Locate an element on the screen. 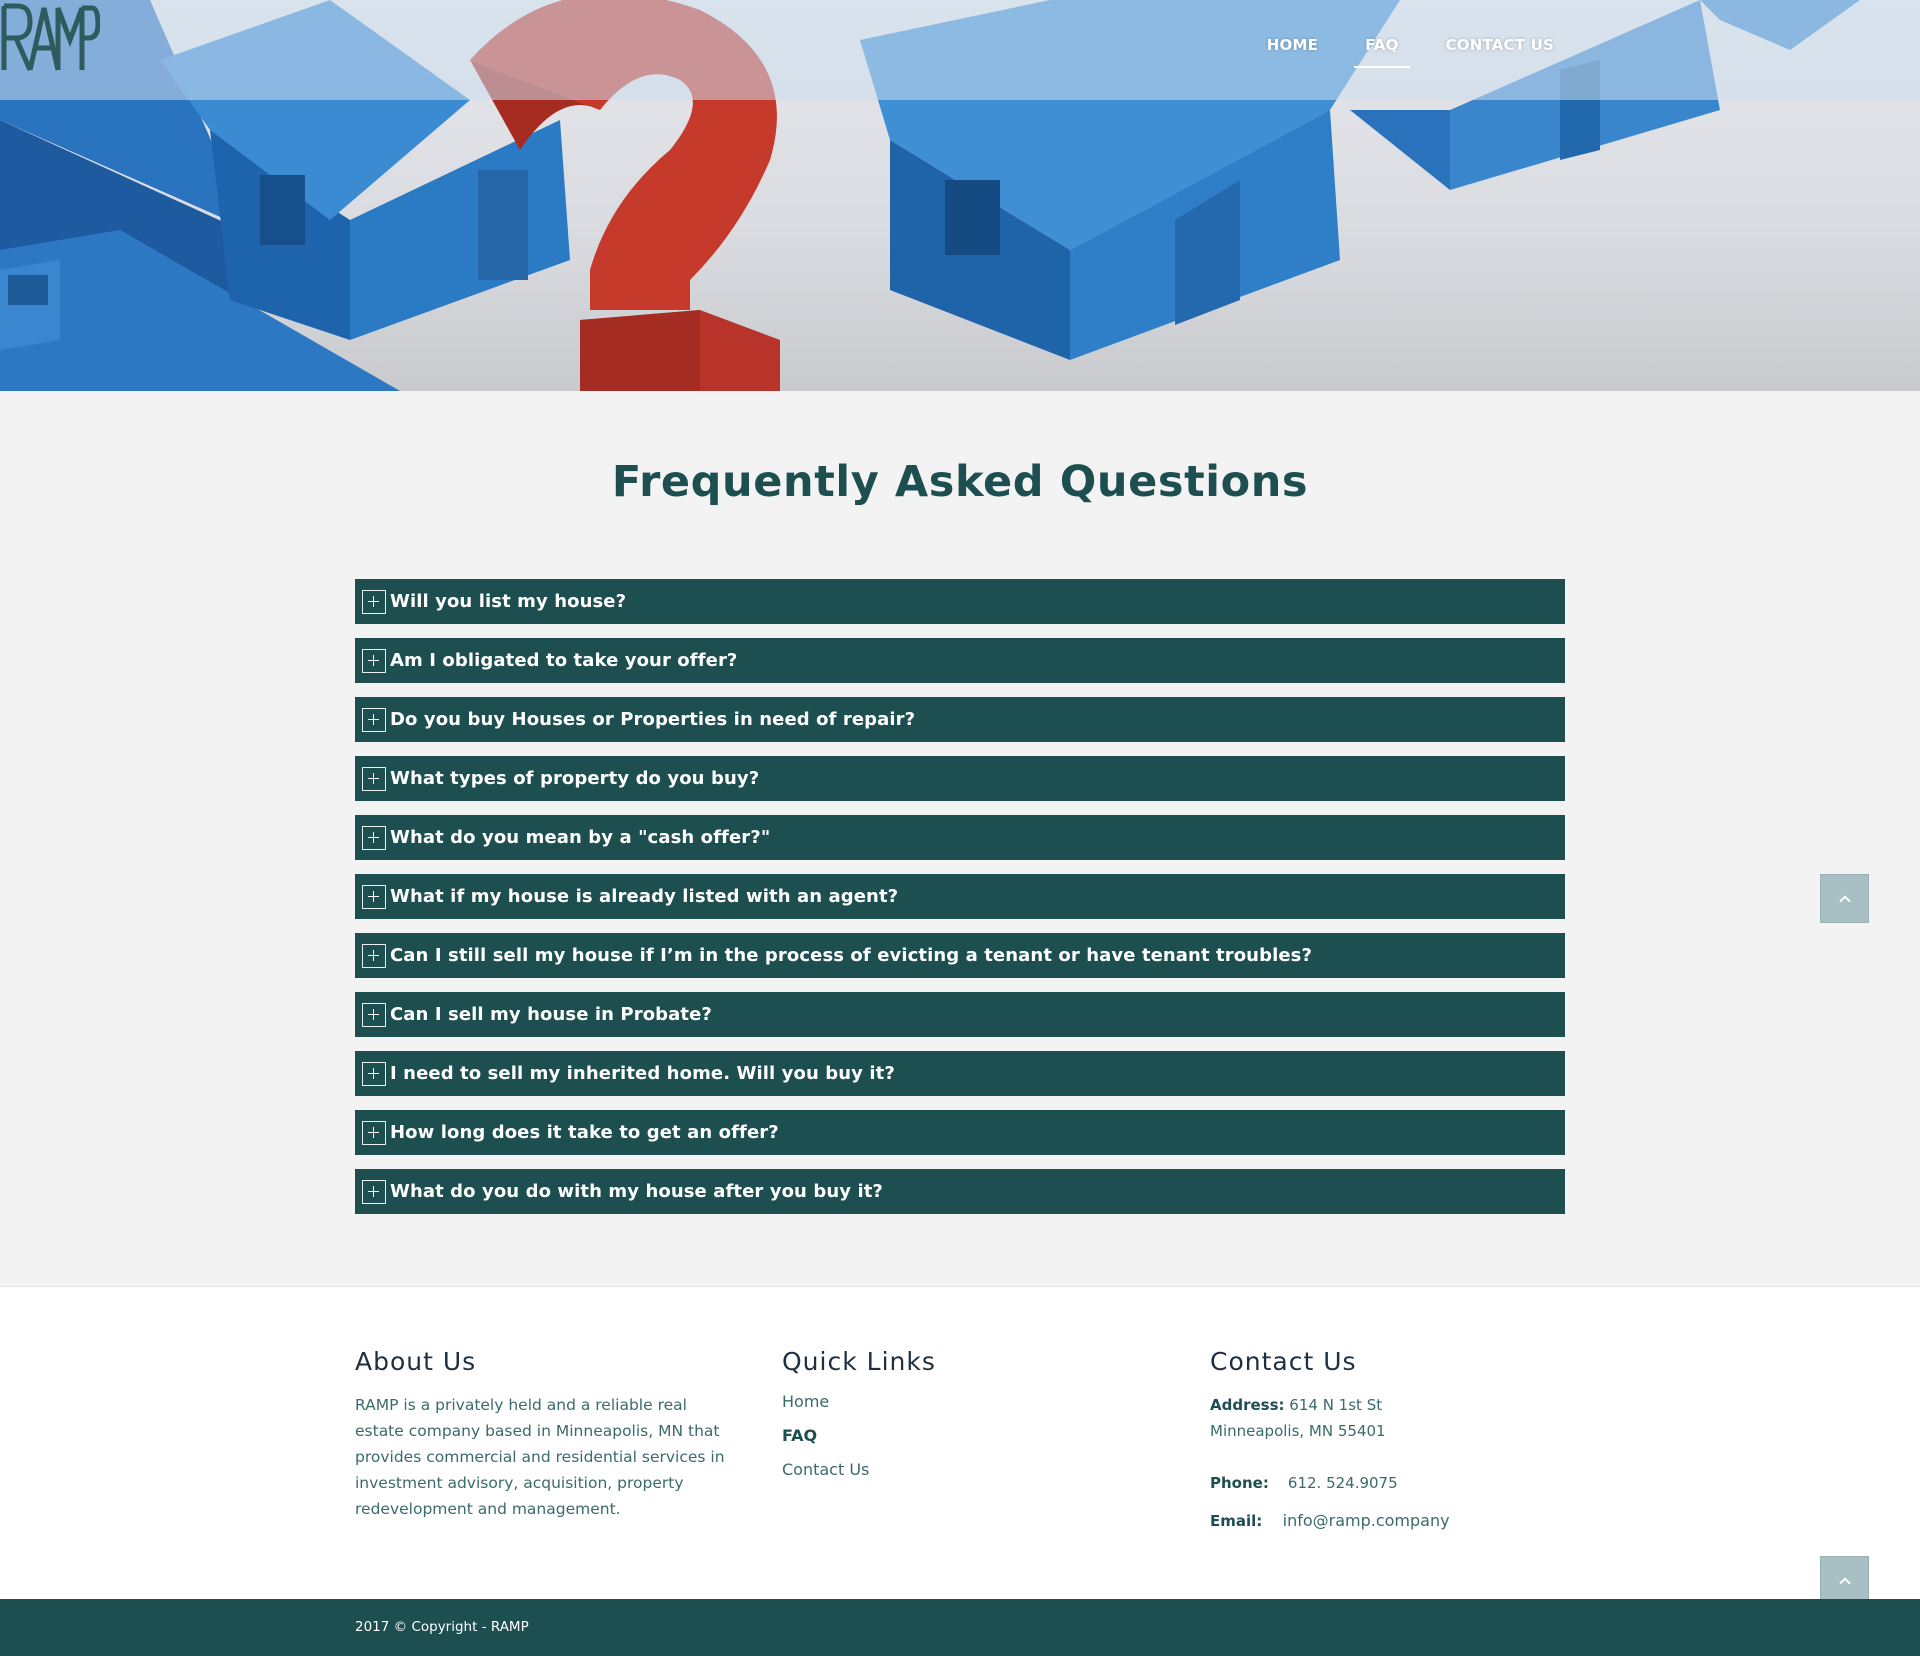  phone-value: 612. 524.9075 is located at coordinates (1343, 1483).